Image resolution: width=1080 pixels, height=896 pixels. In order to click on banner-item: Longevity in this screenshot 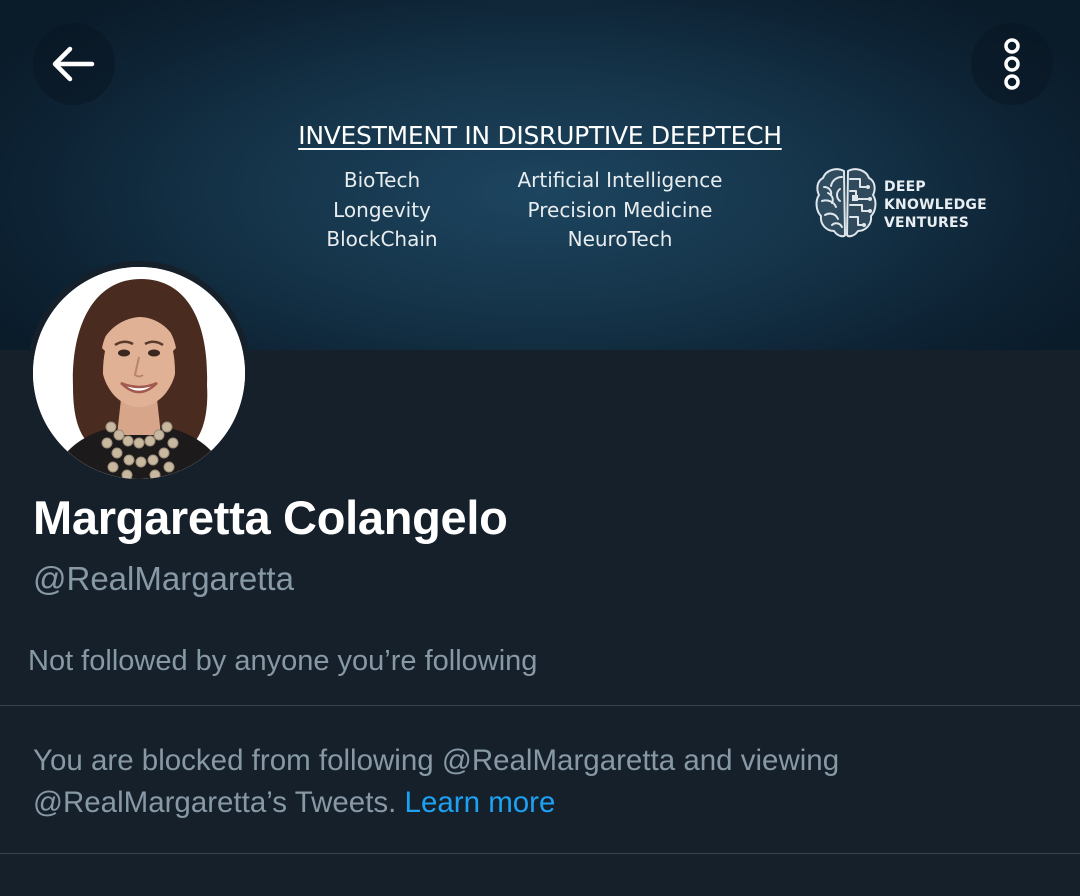, I will do `click(382, 209)`.